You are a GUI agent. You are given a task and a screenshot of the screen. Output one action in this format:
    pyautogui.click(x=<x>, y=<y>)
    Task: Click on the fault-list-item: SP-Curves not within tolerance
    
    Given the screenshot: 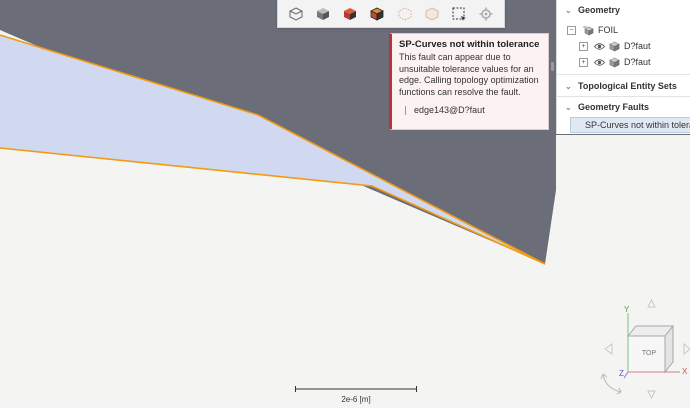 What is the action you would take?
    pyautogui.click(x=630, y=125)
    